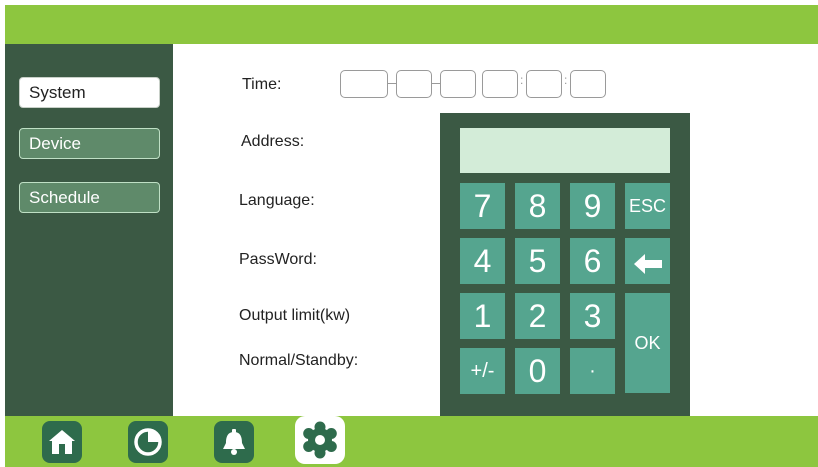 Image resolution: width=818 pixels, height=467 pixels. Describe the element at coordinates (411, 24) in the screenshot. I see `top-bar` at that location.